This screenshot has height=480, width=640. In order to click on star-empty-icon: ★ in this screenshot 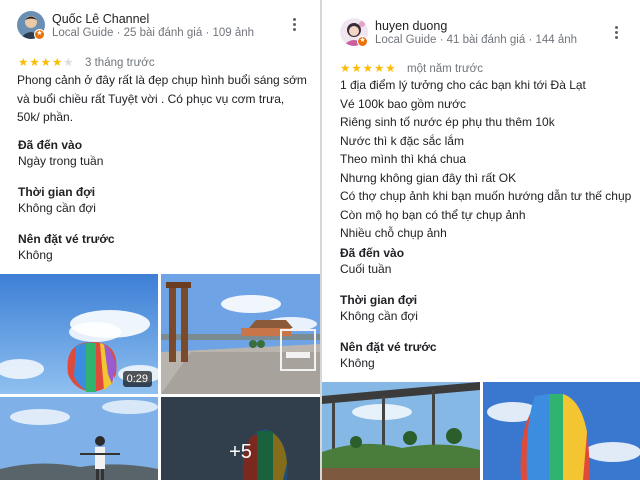, I will do `click(69, 63)`.